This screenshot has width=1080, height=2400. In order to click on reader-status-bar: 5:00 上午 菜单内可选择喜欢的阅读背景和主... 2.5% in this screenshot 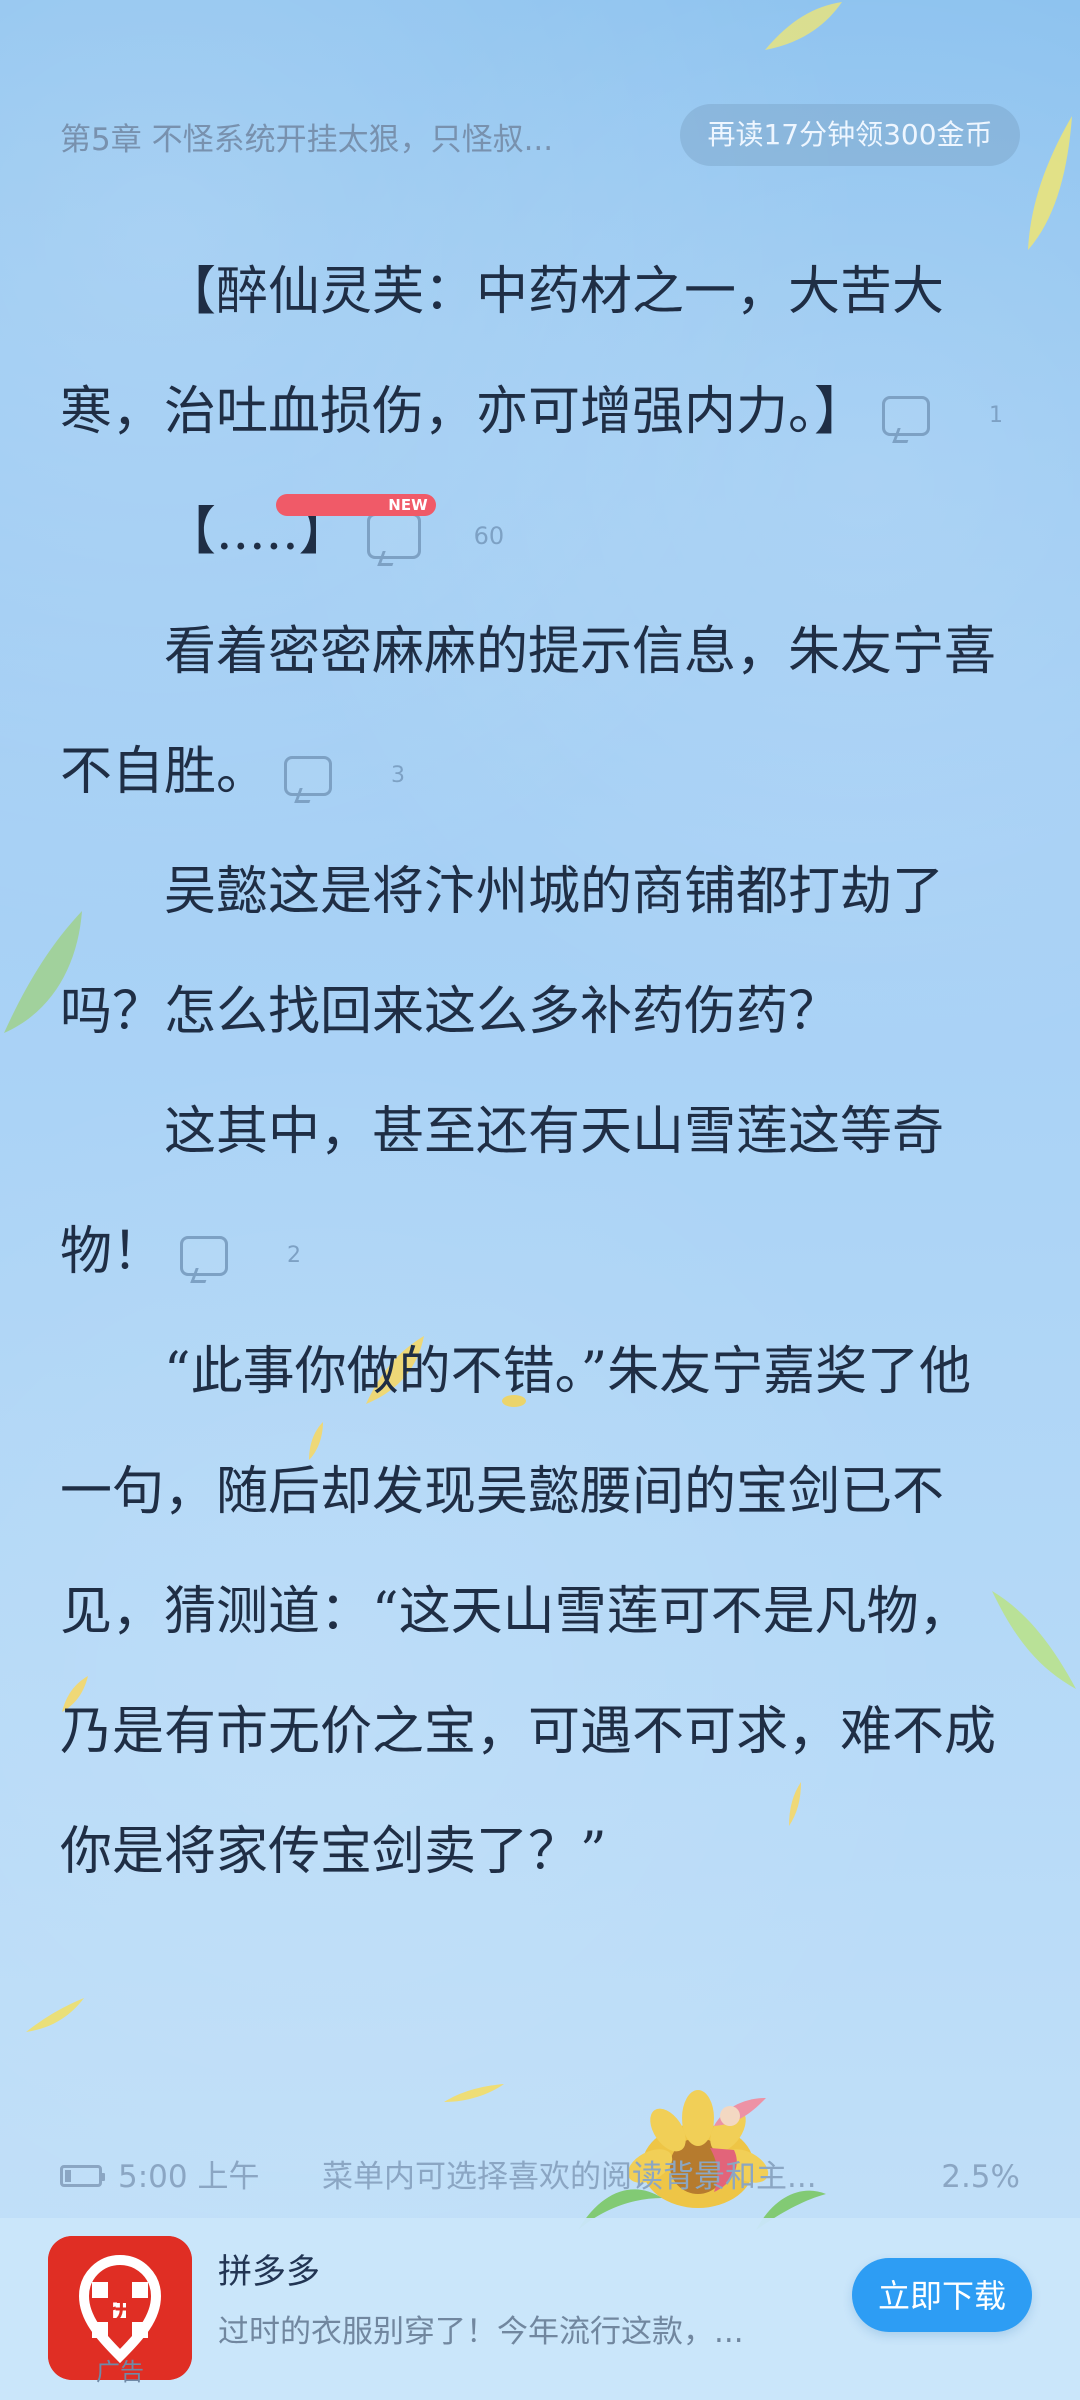, I will do `click(540, 2177)`.